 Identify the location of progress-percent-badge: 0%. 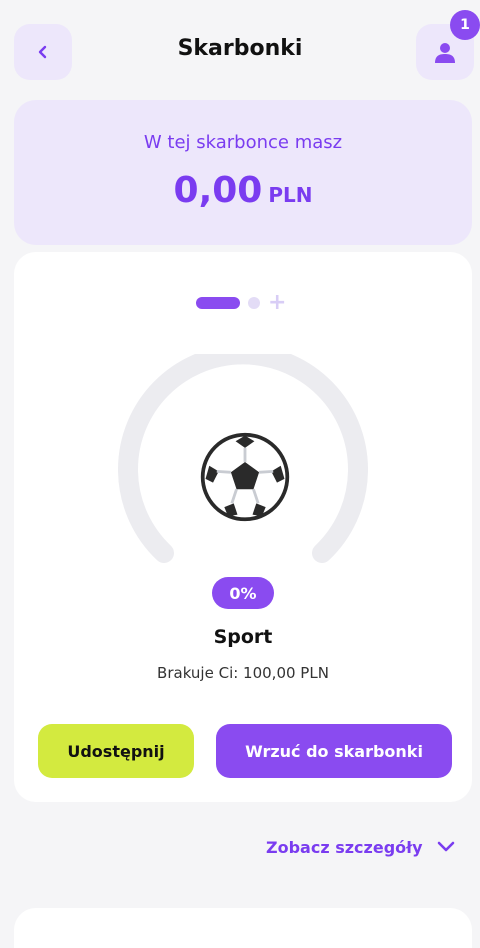
(243, 593).